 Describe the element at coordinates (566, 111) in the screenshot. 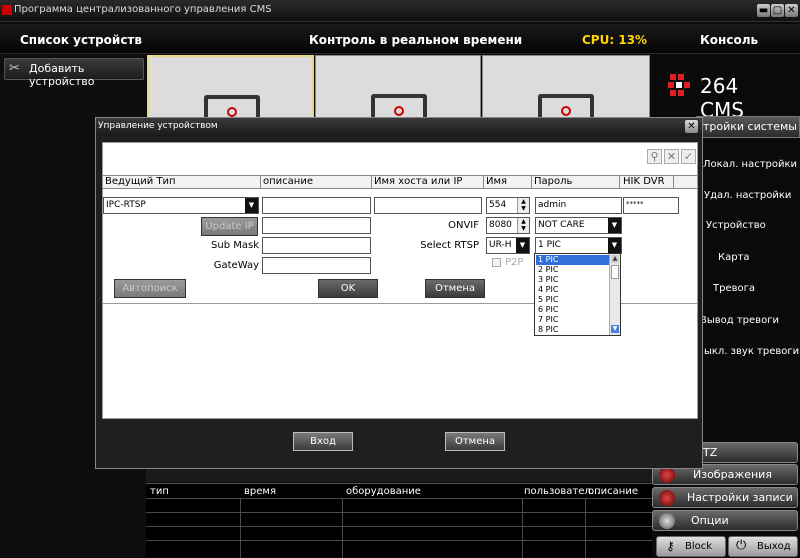

I see `no-signal-icon` at that location.